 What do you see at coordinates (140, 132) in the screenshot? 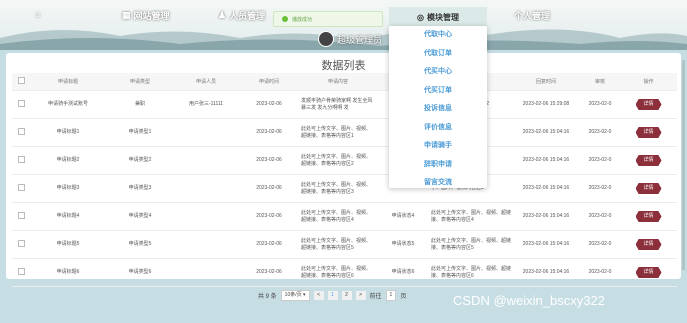
I see `table-cell: 申请类型1` at bounding box center [140, 132].